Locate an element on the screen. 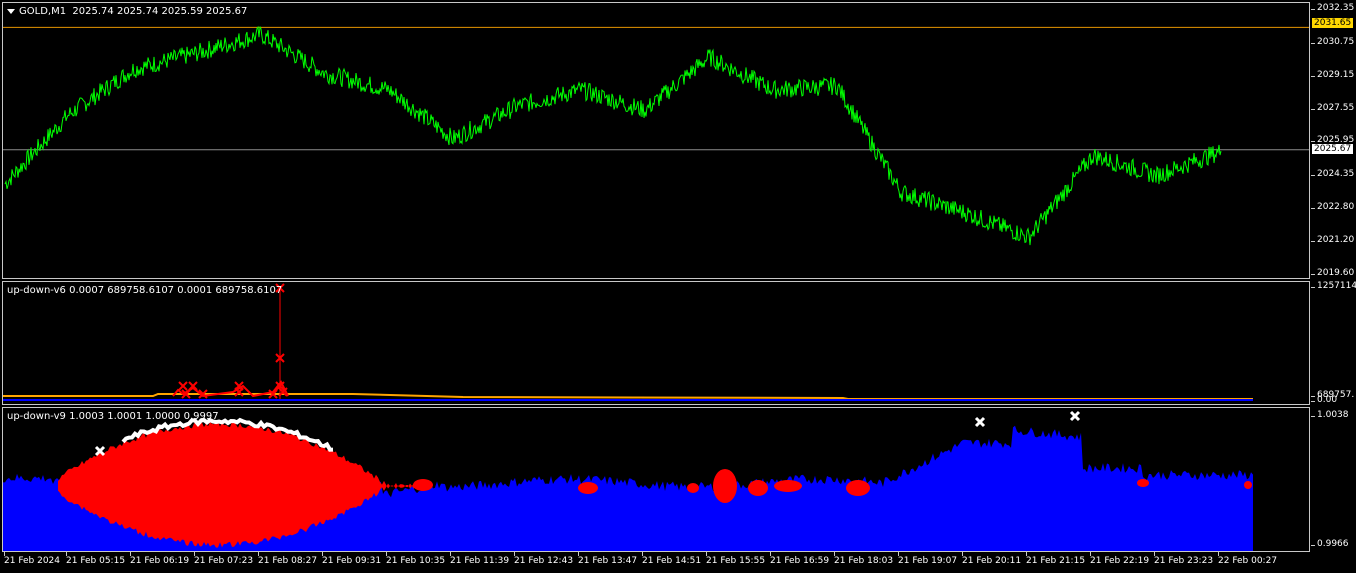 Image resolution: width=1356 pixels, height=573 pixels. price-tick: 2030.75 is located at coordinates (1332, 42).